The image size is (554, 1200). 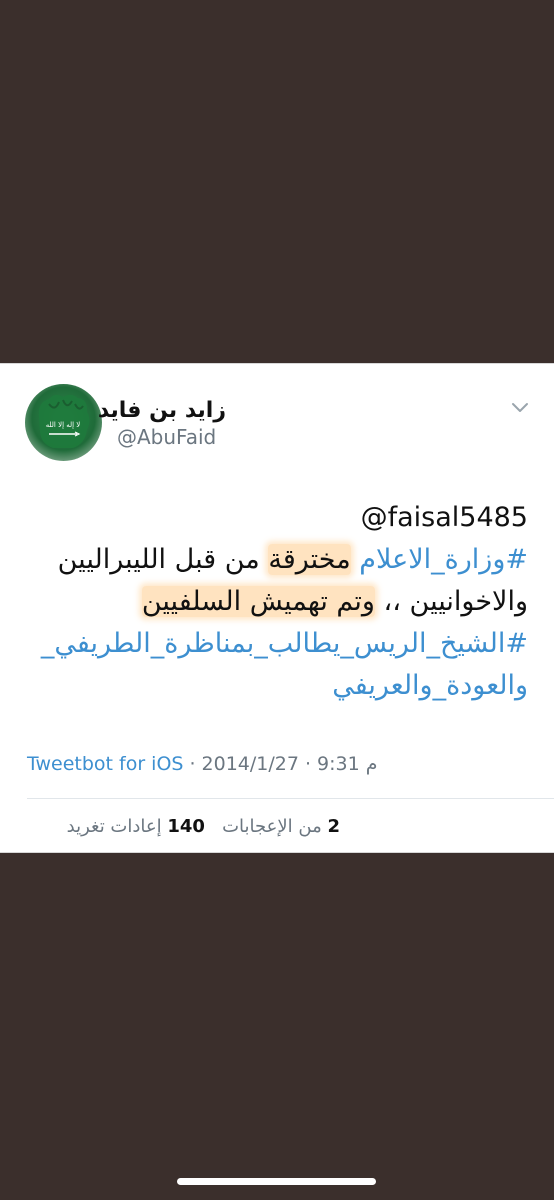 I want to click on retweets-label: إعادات تغريد, so click(x=114, y=826).